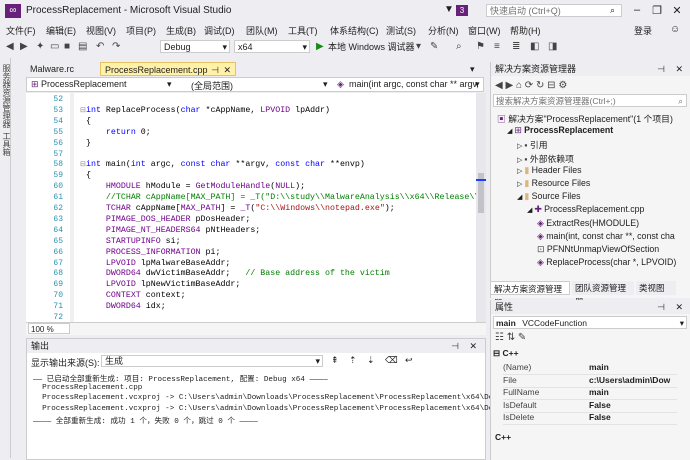  What do you see at coordinates (606, 262) in the screenshot?
I see `tree-item: ◈ ReplaceProcess(char *, LPVOID)` at bounding box center [606, 262].